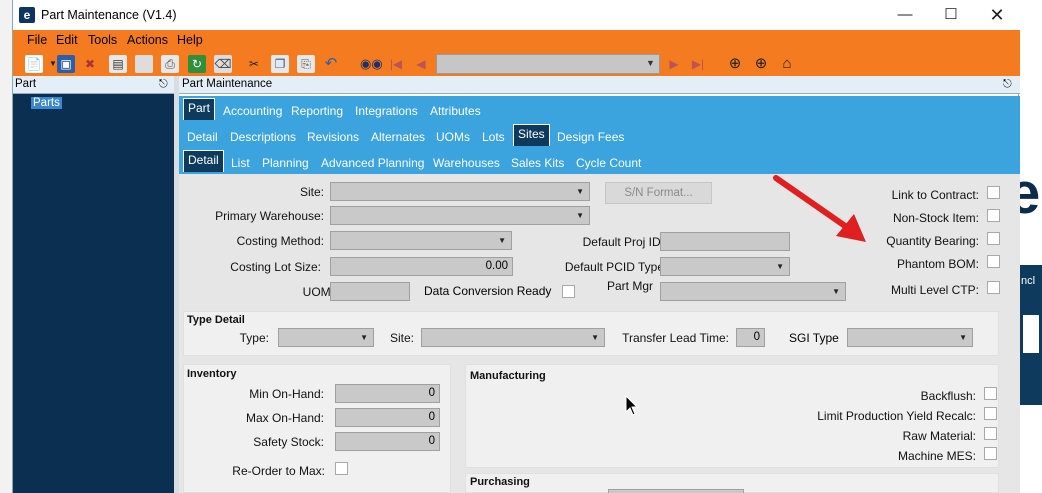  Describe the element at coordinates (993, 192) in the screenshot. I see `link-to-contract-checkbox` at that location.